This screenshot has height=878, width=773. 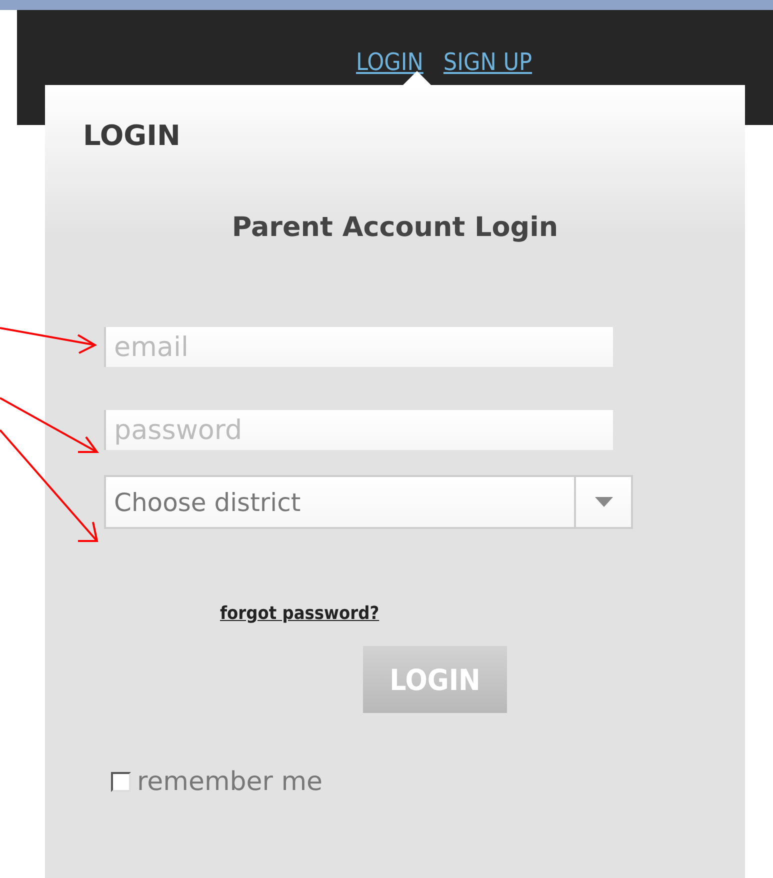 What do you see at coordinates (603, 502) in the screenshot?
I see `caret-icon` at bounding box center [603, 502].